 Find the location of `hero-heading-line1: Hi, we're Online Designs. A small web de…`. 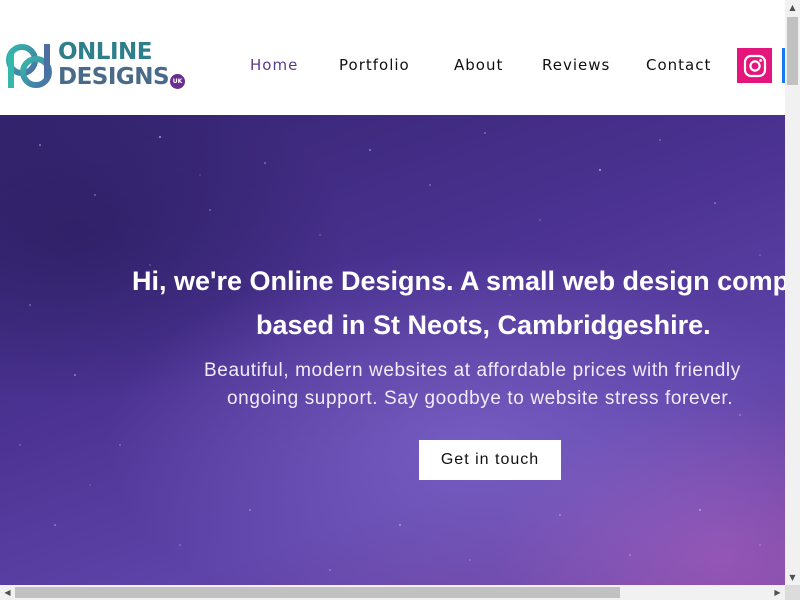

hero-heading-line1: Hi, we're Online Designs. A small web de… is located at coordinates (458, 281).